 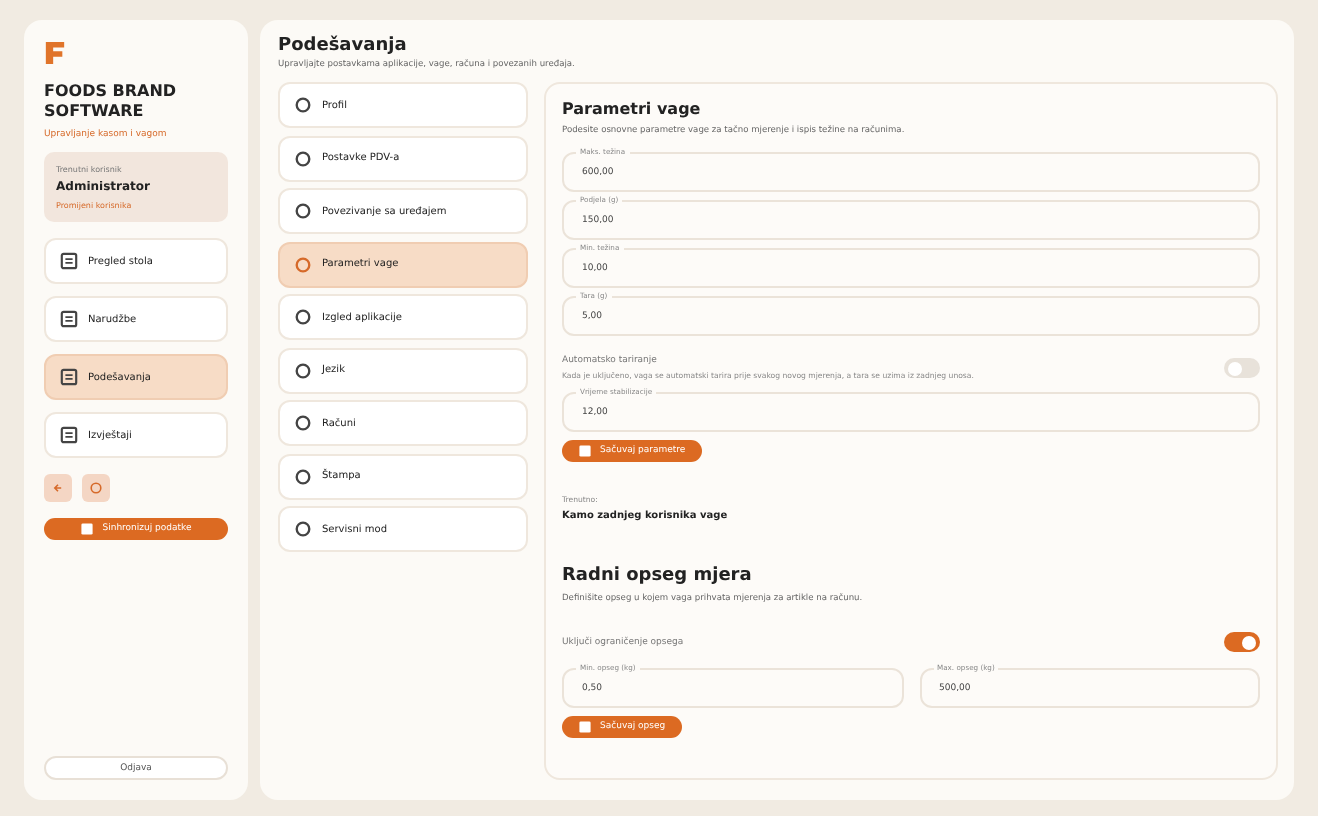 I want to click on section-title: Radni opseg mjera, so click(x=658, y=576).